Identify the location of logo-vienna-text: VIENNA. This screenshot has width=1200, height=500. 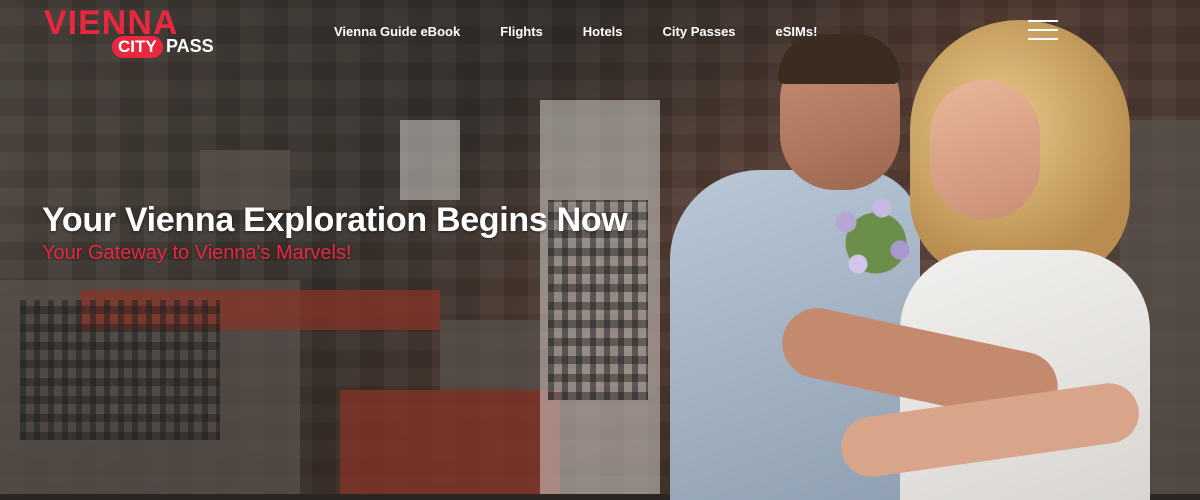
(111, 23).